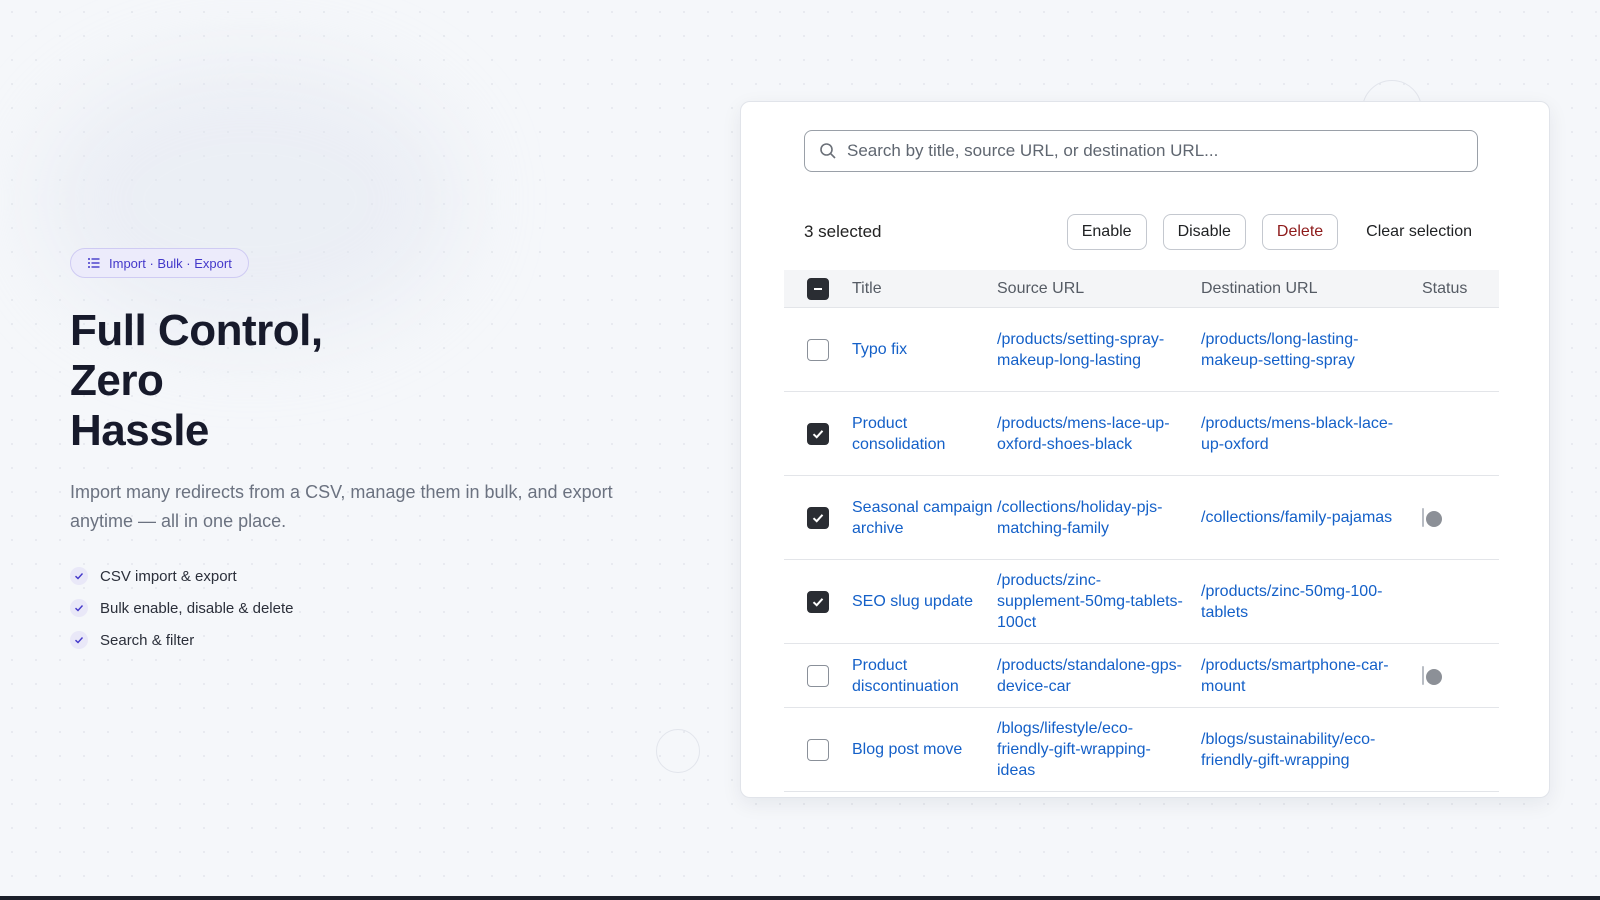 The image size is (1600, 900). I want to click on row-source-url: /collections/holiday-pjs-matching-family, so click(1099, 518).